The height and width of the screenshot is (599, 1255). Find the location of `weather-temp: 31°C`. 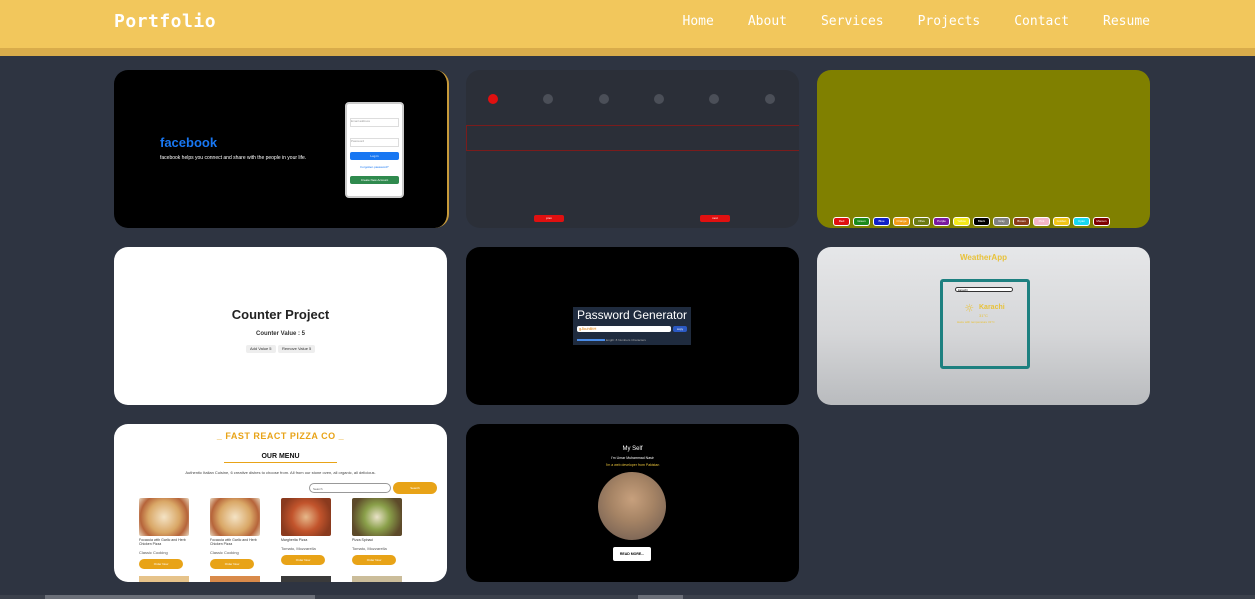

weather-temp: 31°C is located at coordinates (983, 315).